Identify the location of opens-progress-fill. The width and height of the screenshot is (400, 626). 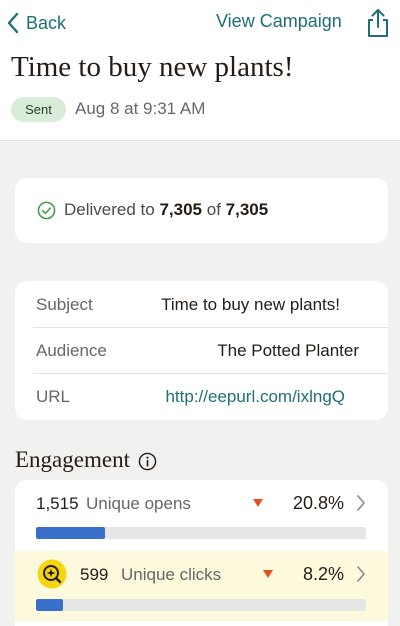
(70, 533).